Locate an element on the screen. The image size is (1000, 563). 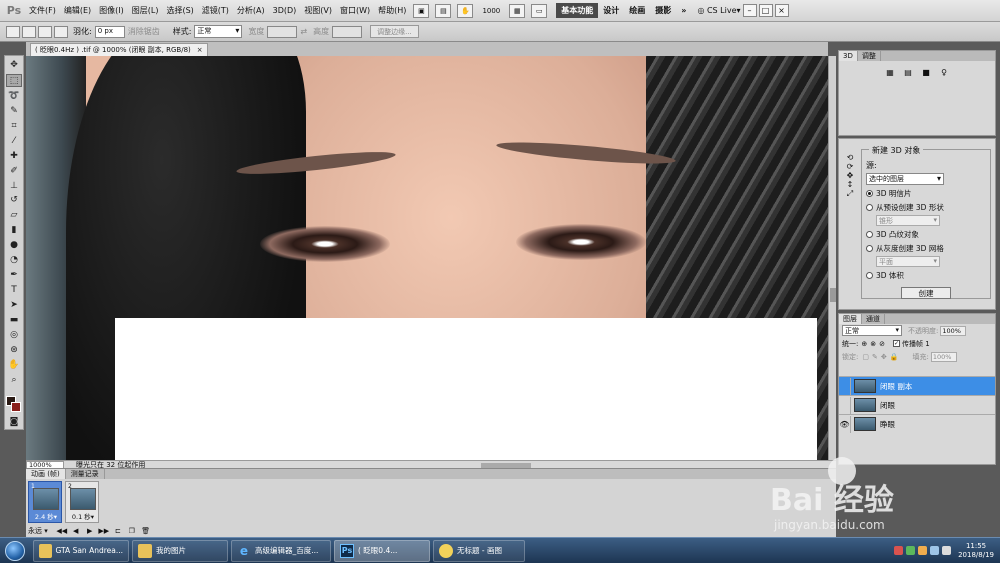
taskbar-item-paint: 无标题 - 画图 is located at coordinates (479, 550).